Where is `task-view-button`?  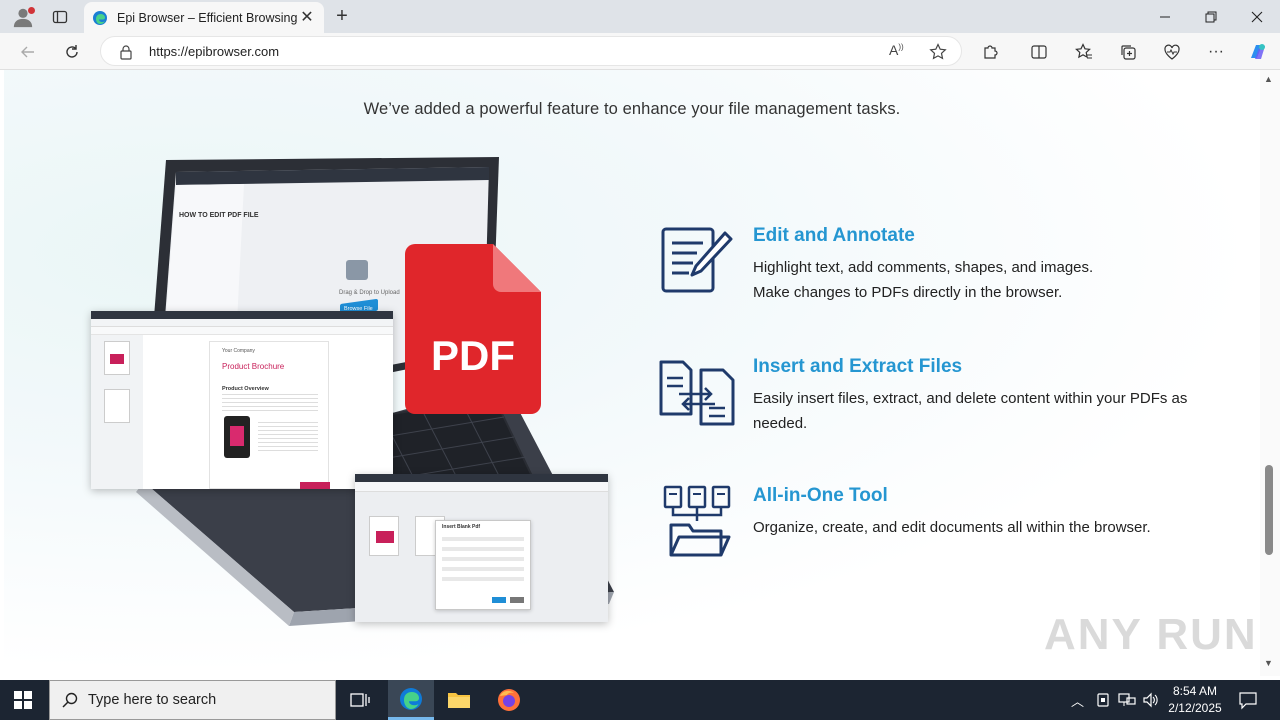
task-view-button is located at coordinates (360, 700).